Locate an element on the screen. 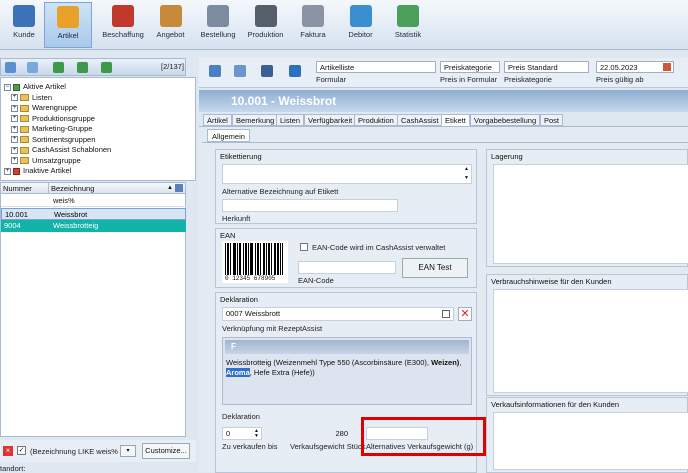 The height and width of the screenshot is (473, 688). preis-in-formular-label: Preis in Formular is located at coordinates (469, 79).